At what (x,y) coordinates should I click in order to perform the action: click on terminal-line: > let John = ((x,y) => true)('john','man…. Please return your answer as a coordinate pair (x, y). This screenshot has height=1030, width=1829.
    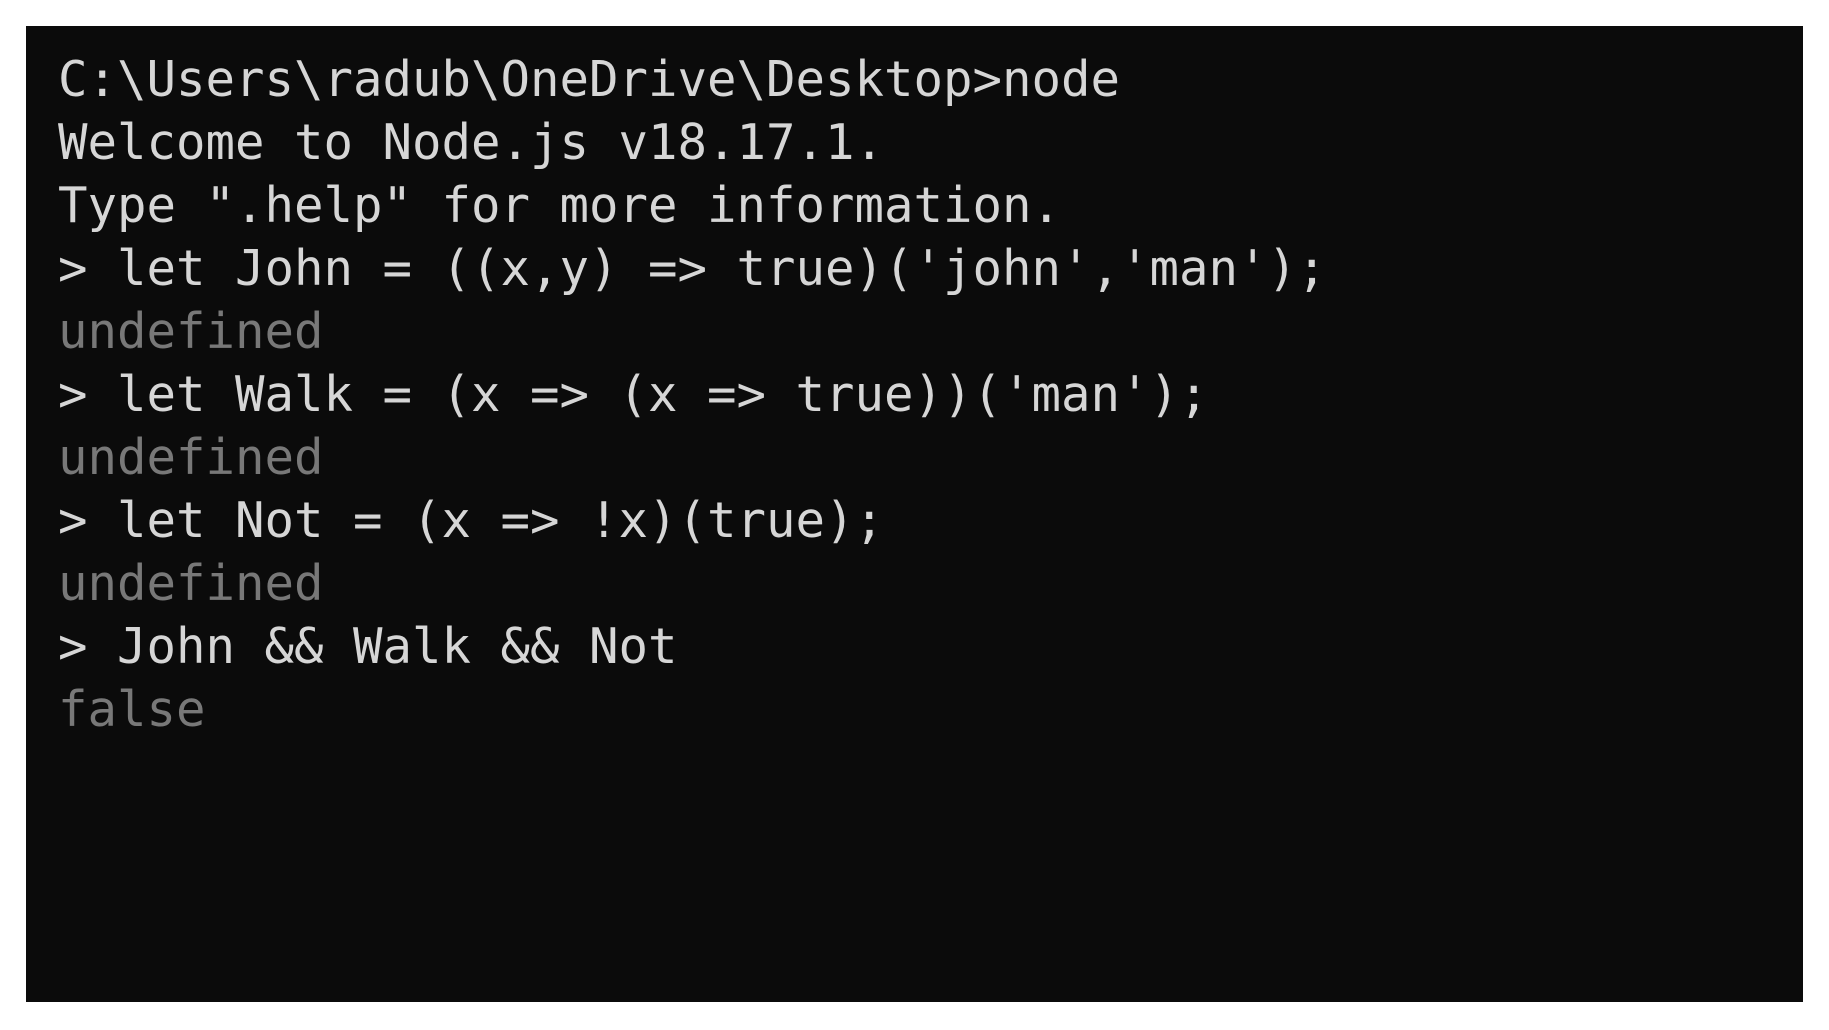
    Looking at the image, I should click on (692, 268).